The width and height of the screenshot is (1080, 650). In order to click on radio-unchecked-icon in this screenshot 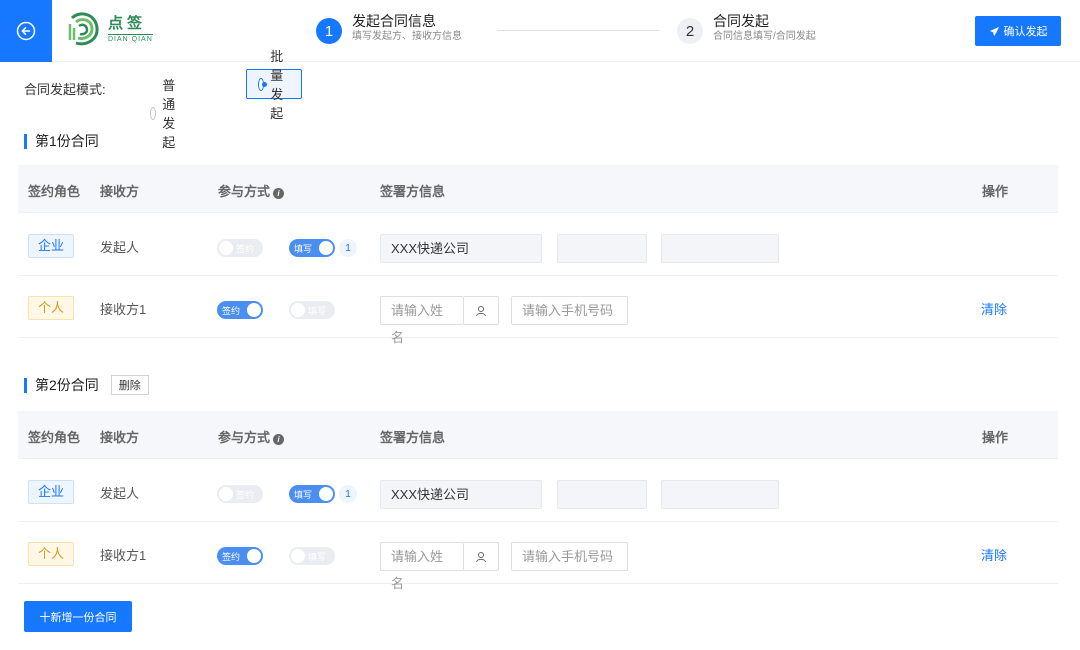, I will do `click(153, 113)`.